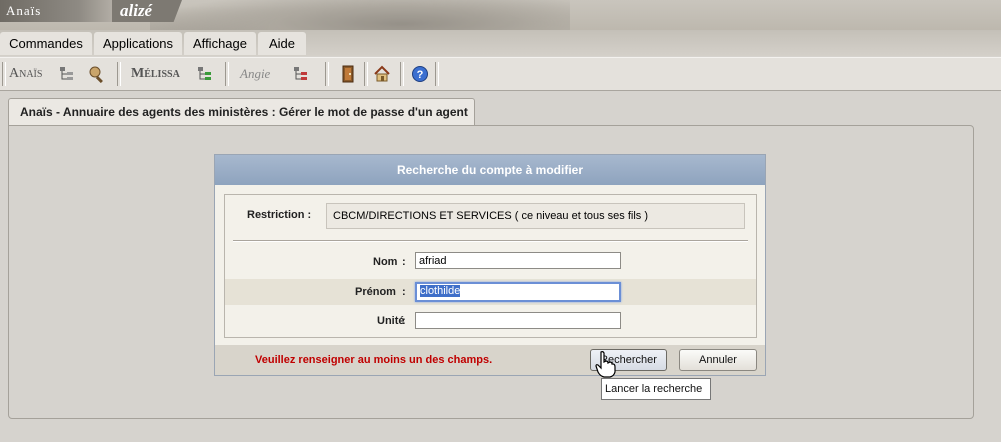 This screenshot has height=442, width=1001. I want to click on angie-app-button: Angie, so click(255, 74).